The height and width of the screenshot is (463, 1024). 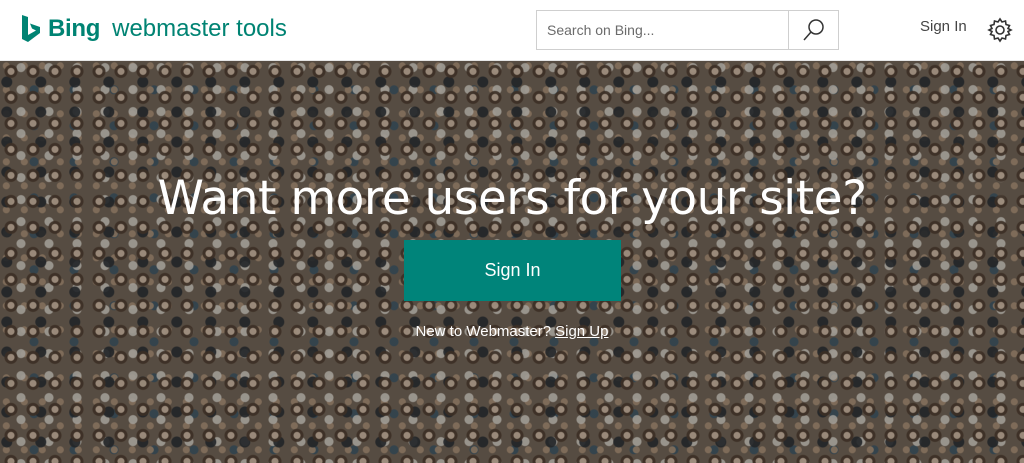 What do you see at coordinates (581, 331) in the screenshot?
I see `signup-link: Sign Up` at bounding box center [581, 331].